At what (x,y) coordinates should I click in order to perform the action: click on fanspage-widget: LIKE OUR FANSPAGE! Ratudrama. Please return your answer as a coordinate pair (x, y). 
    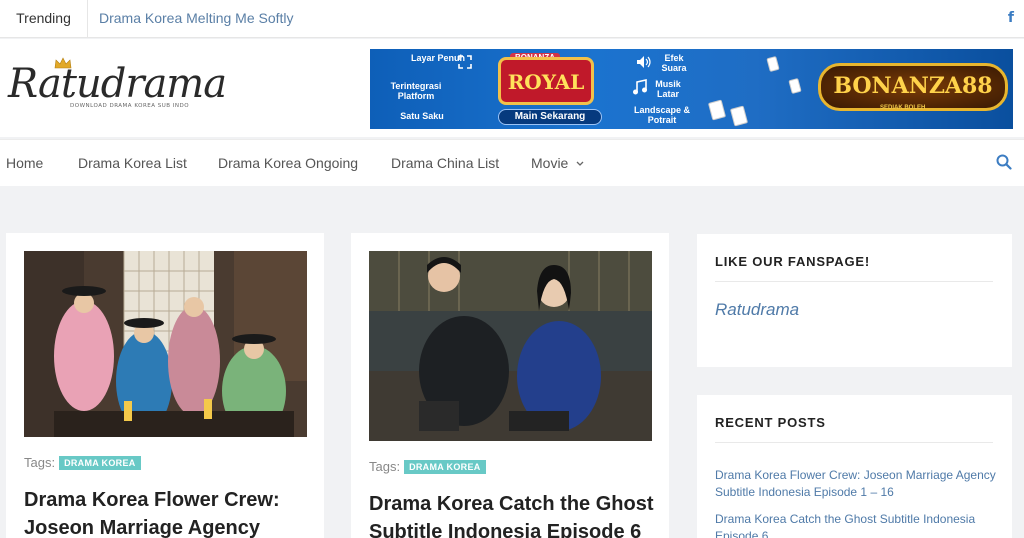
    Looking at the image, I should click on (854, 300).